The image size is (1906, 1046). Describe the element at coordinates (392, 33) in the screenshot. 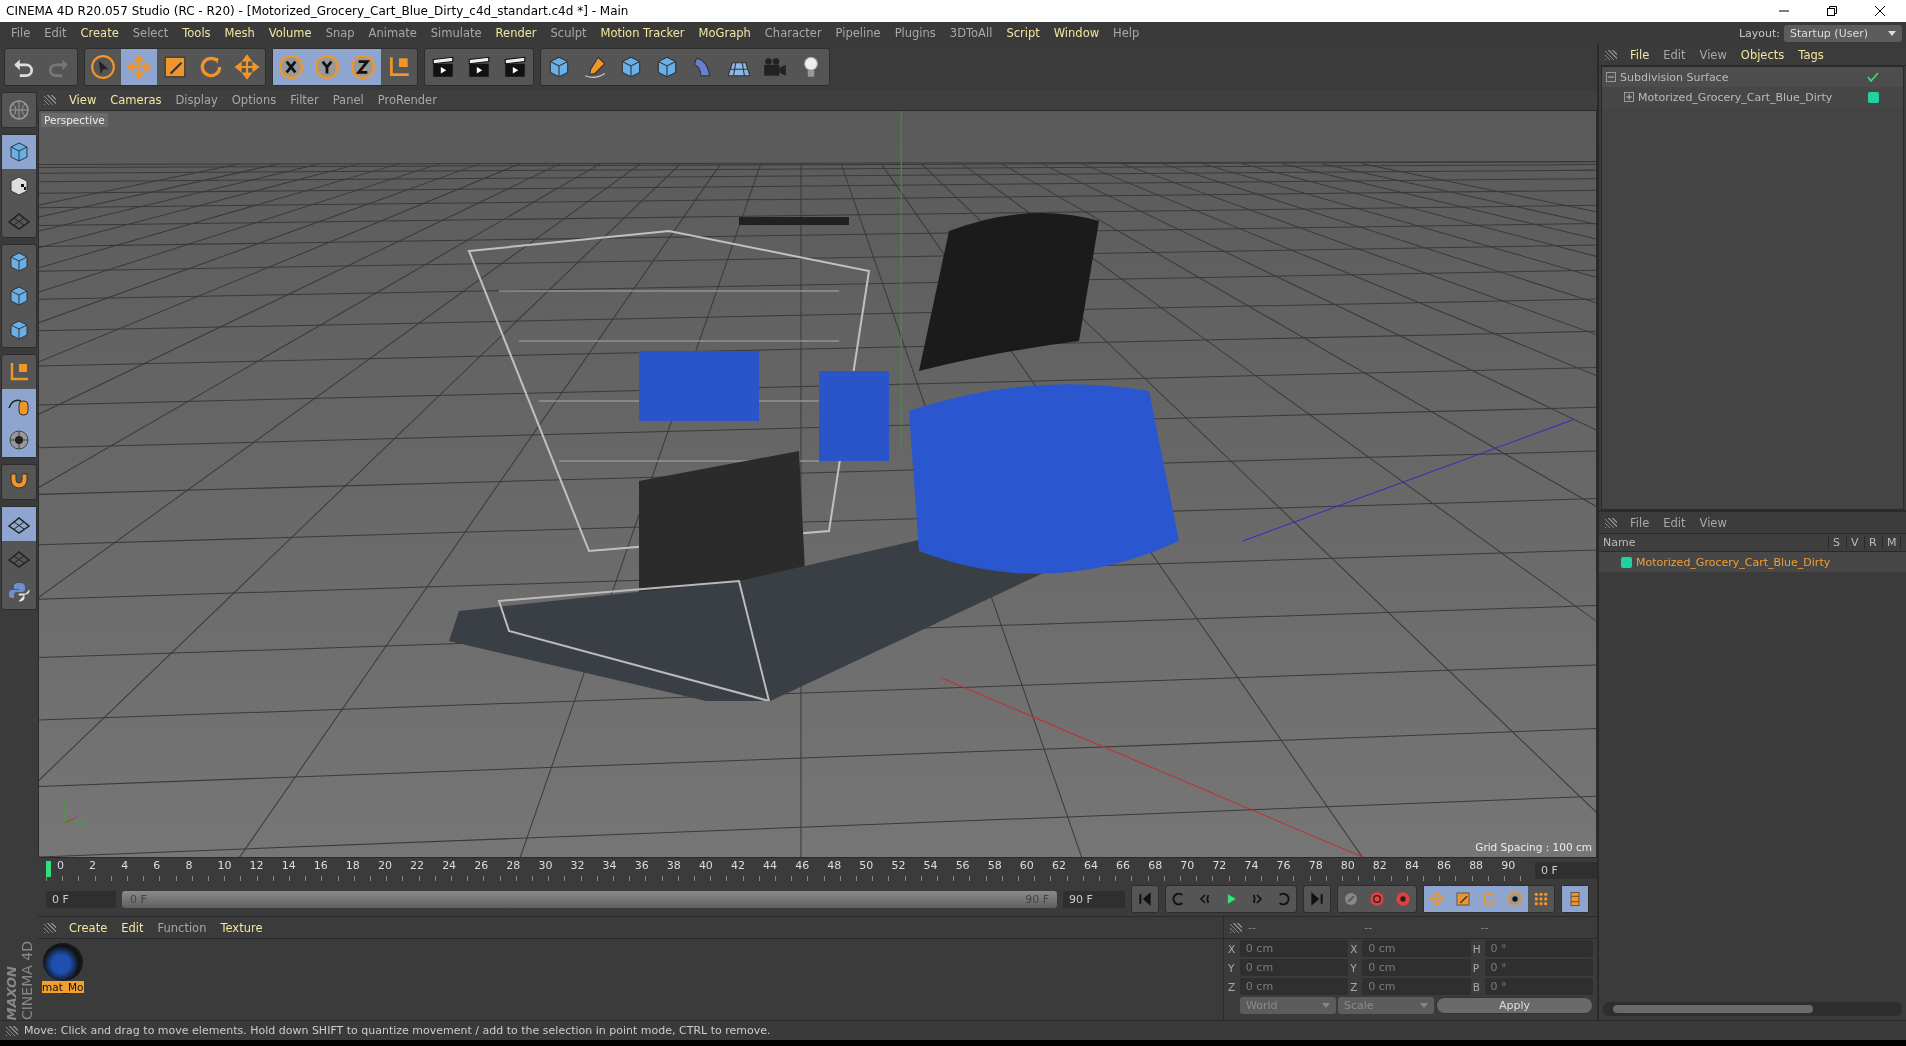

I see `menu-item: Animate` at that location.